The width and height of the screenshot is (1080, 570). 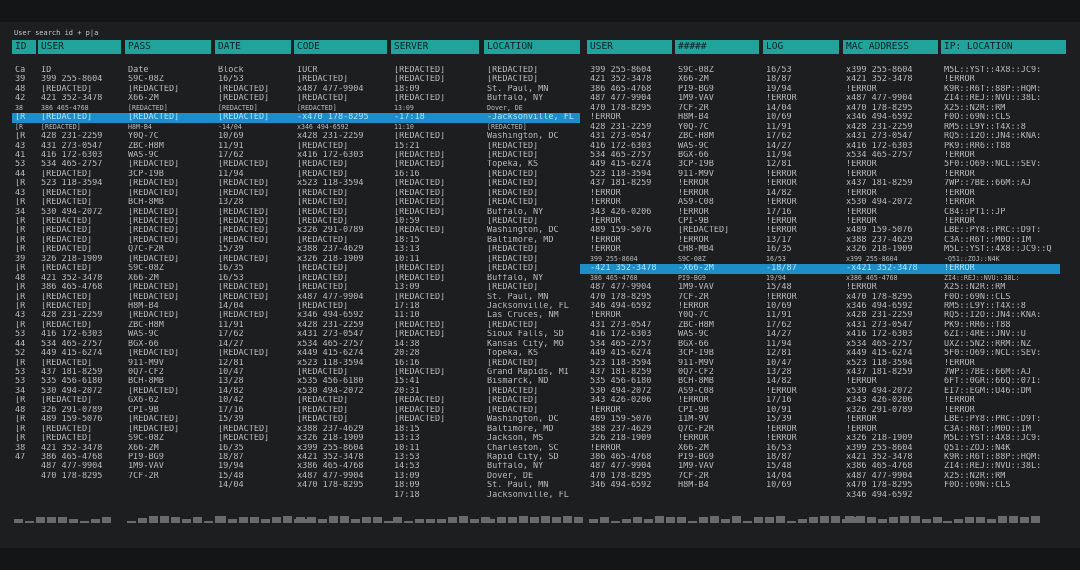 What do you see at coordinates (25, 212) in the screenshot?
I see `table-cell: 34` at bounding box center [25, 212].